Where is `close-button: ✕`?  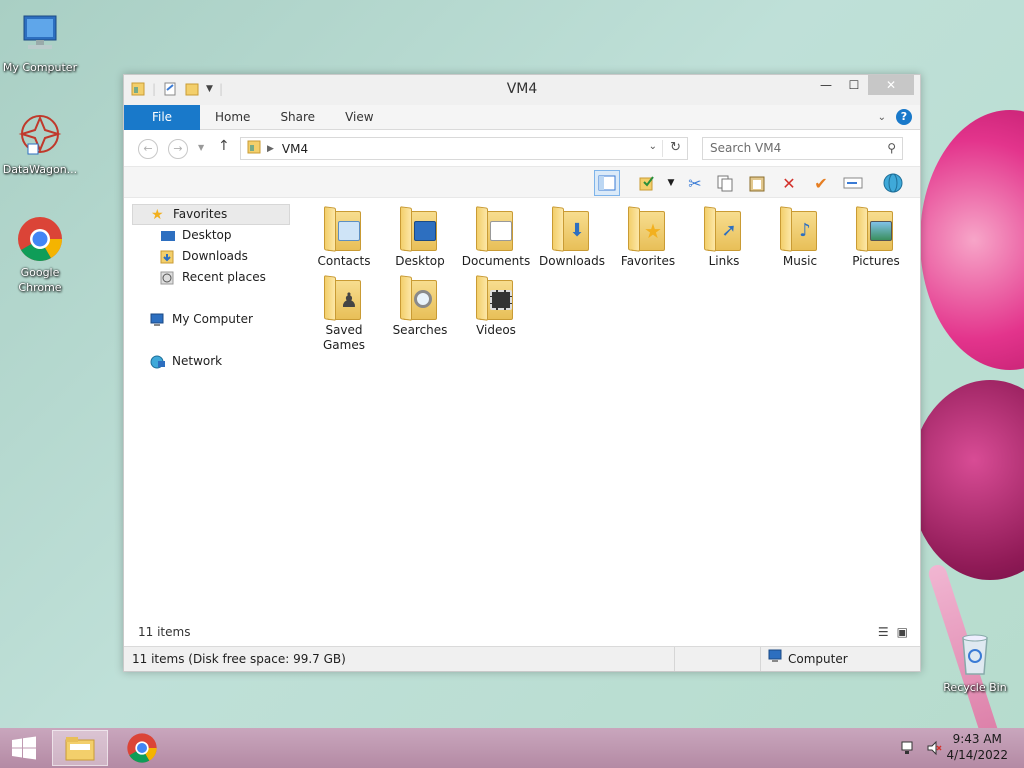
close-button: ✕ is located at coordinates (891, 85).